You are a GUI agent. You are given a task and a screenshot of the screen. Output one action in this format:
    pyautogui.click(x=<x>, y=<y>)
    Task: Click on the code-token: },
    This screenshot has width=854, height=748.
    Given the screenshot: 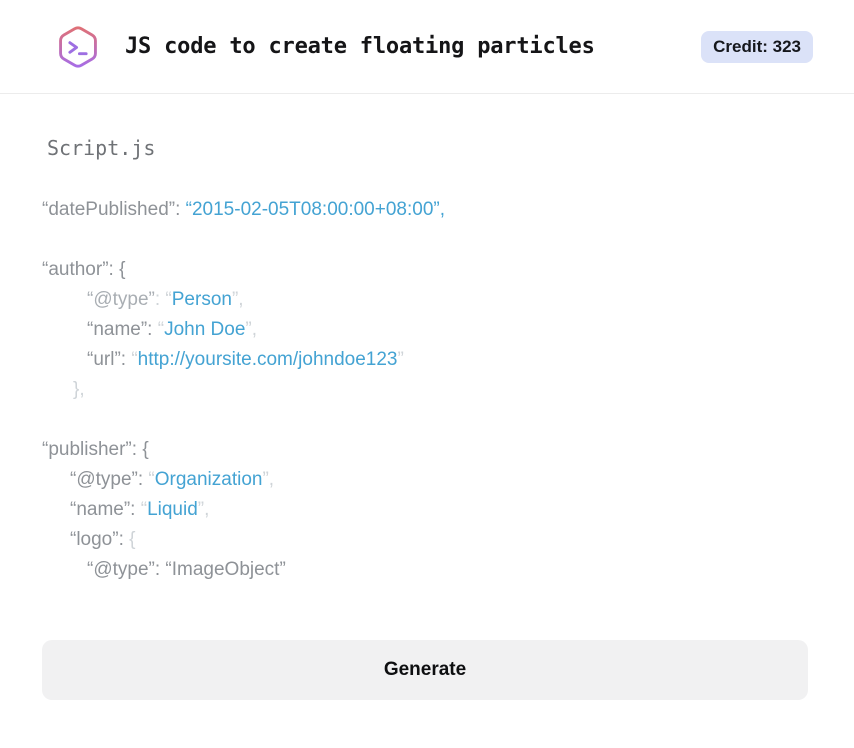 What is the action you would take?
    pyautogui.click(x=79, y=389)
    